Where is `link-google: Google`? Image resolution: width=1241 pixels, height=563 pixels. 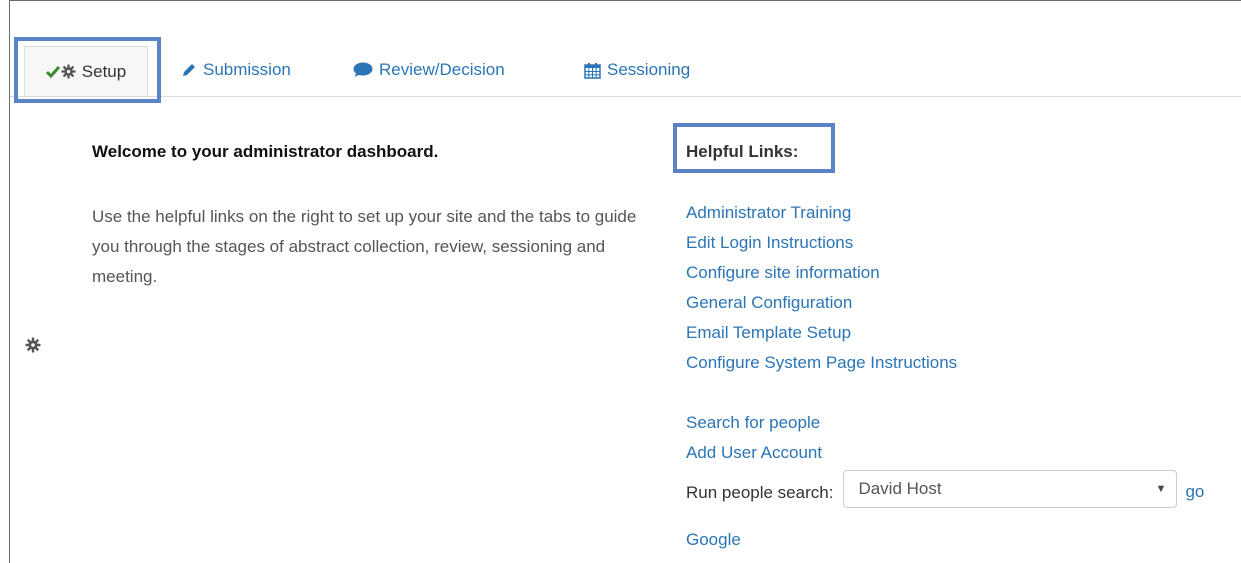 link-google: Google is located at coordinates (713, 540).